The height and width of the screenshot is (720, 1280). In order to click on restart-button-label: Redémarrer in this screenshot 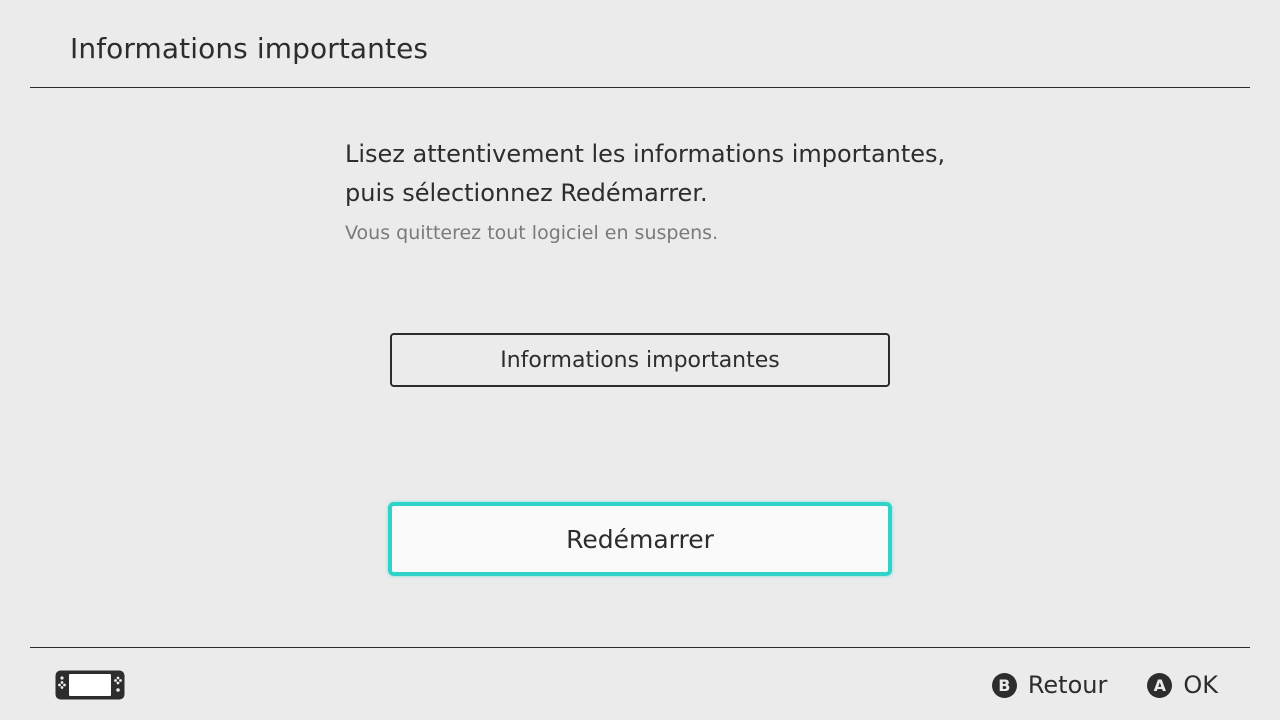, I will do `click(640, 539)`.